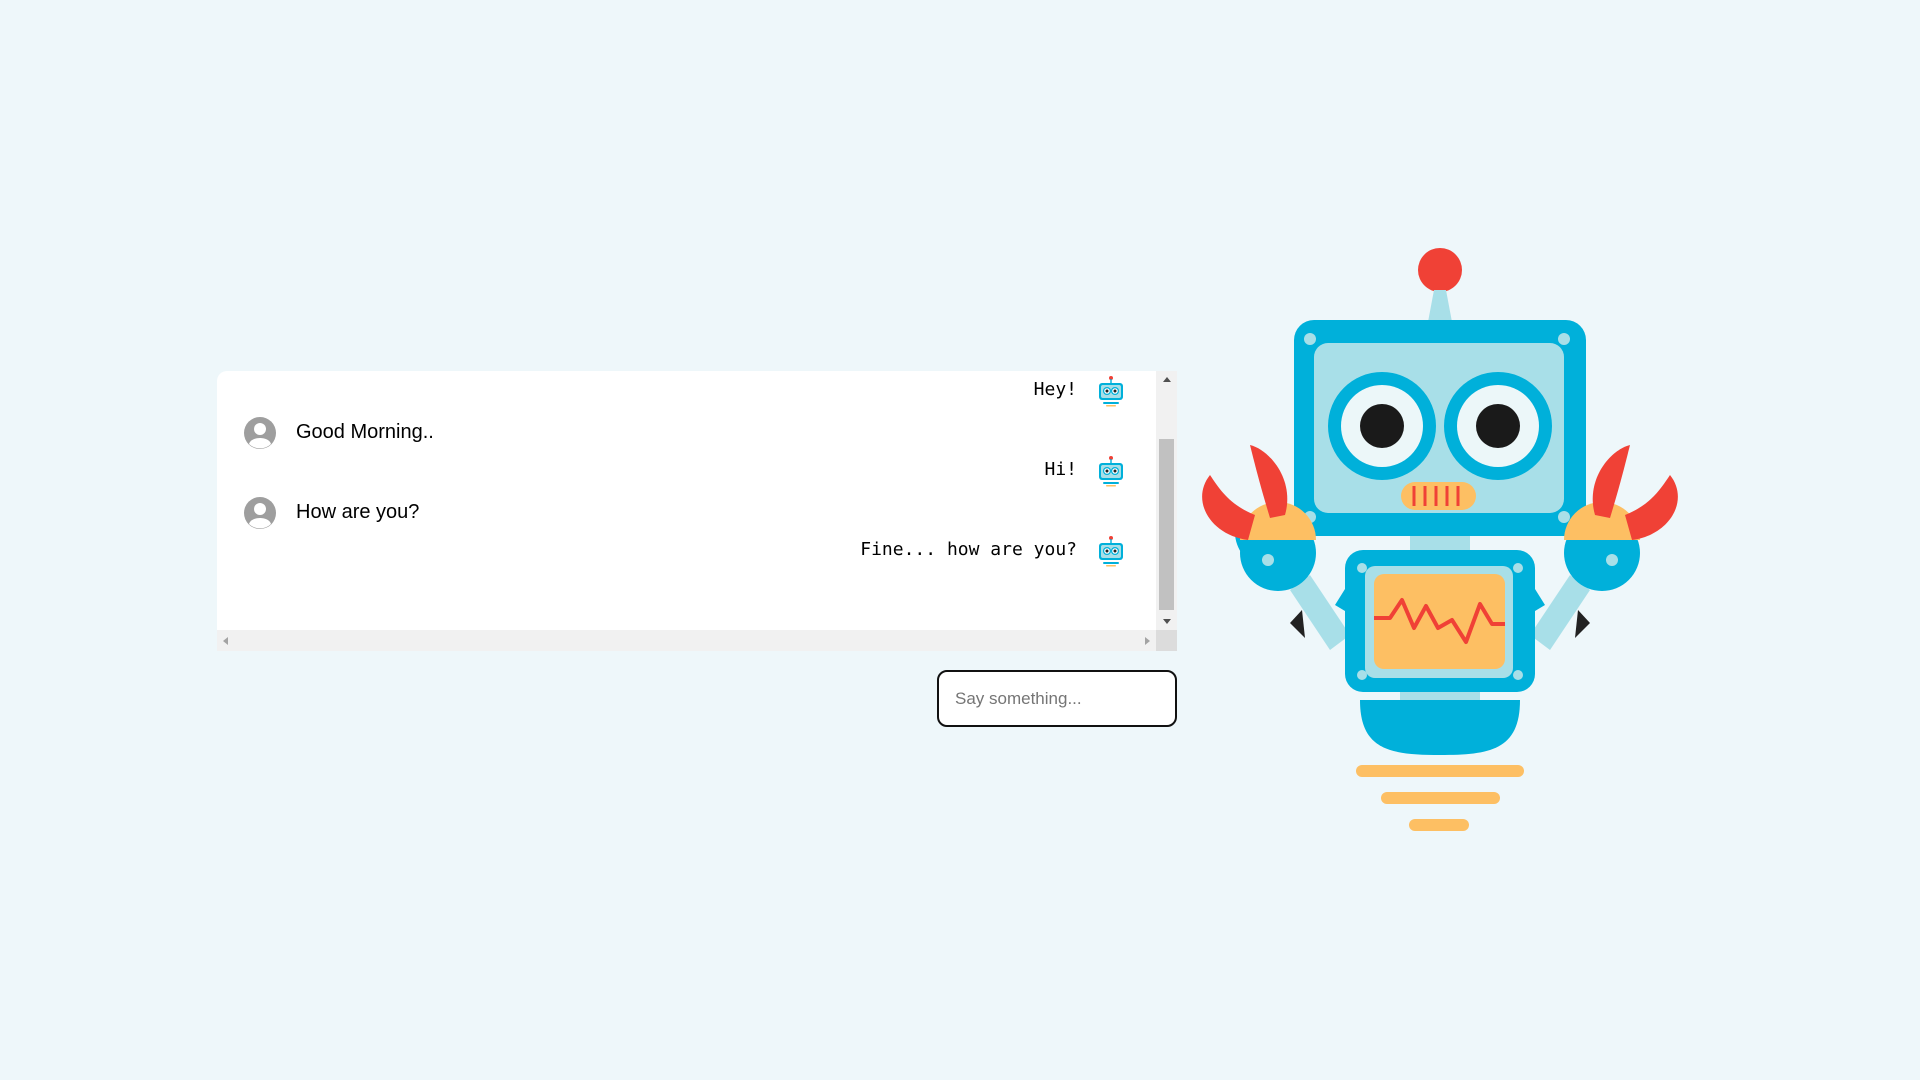 This screenshot has width=1920, height=1080. I want to click on user-message-text: How are you?, so click(358, 512).